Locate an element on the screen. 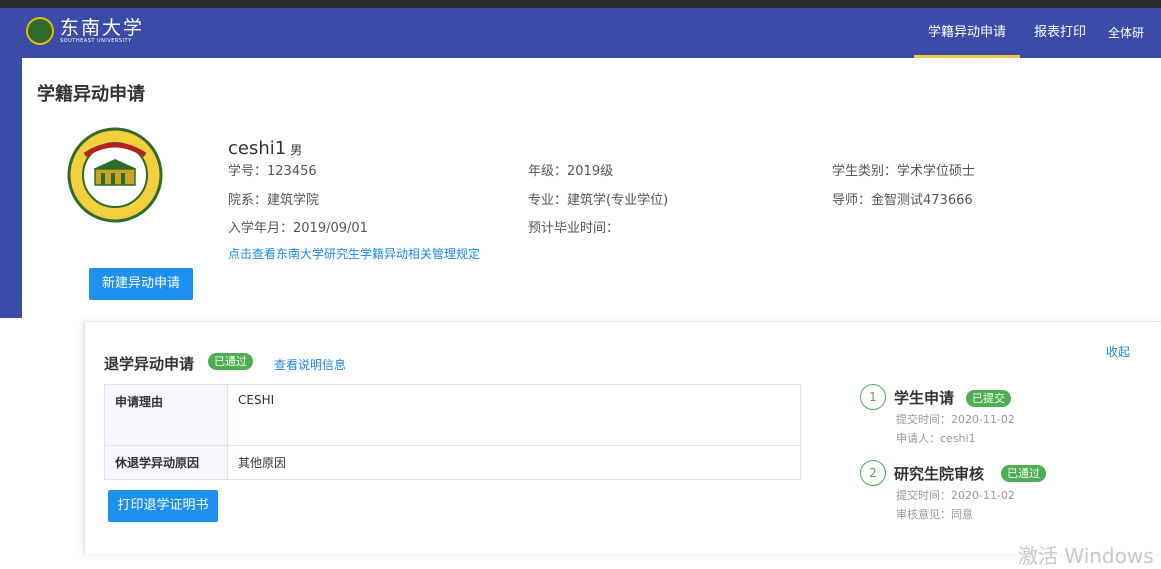 This screenshot has height=569, width=1161. step-number-1: 1 is located at coordinates (873, 397).